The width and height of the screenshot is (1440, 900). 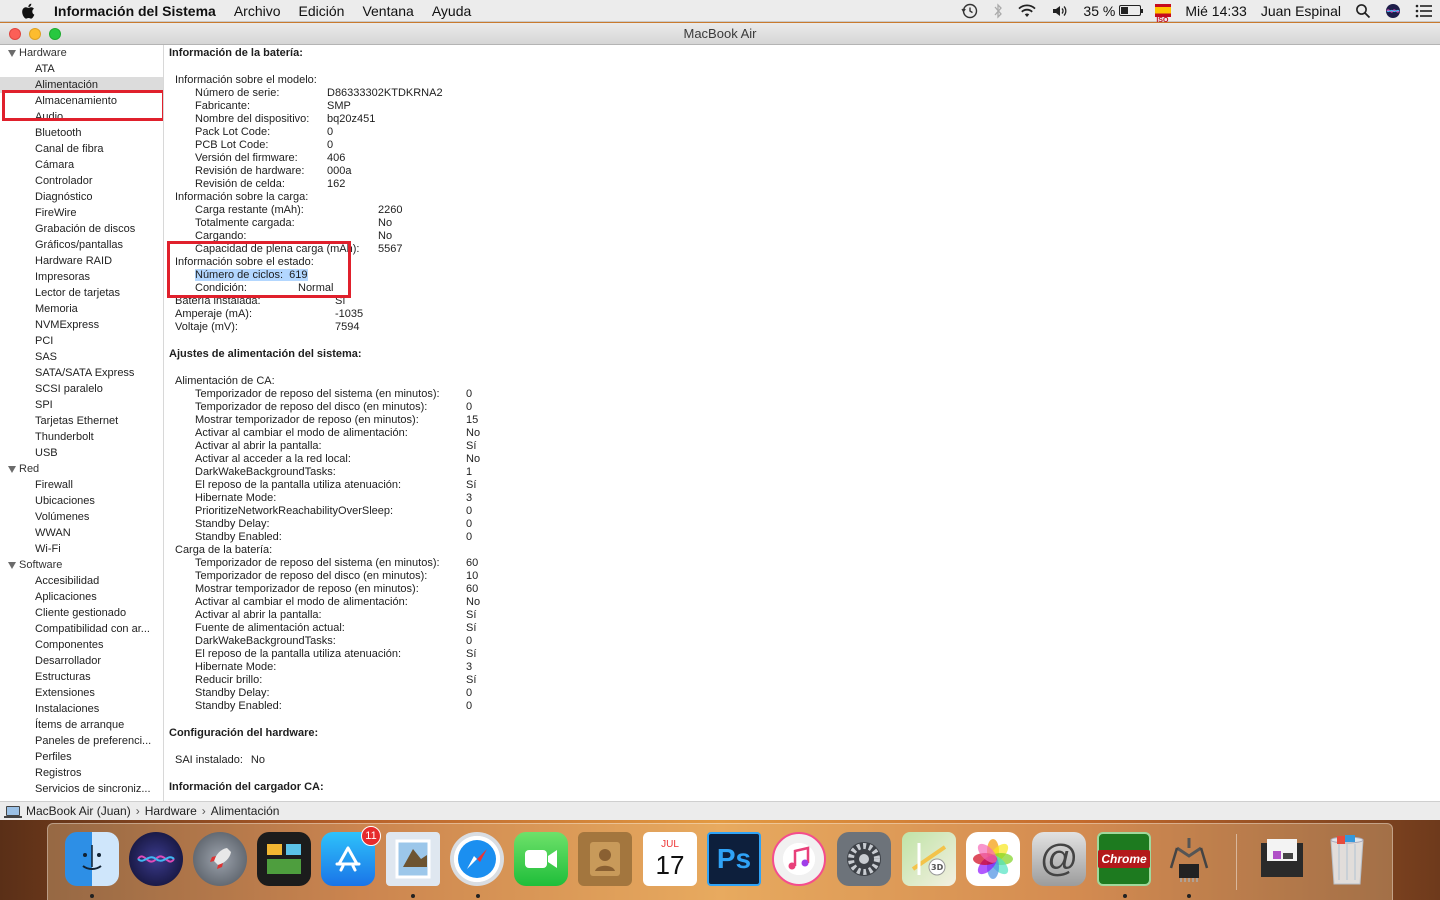 What do you see at coordinates (81, 245) in the screenshot?
I see `sidebar-item: Gráficos/pantallas` at bounding box center [81, 245].